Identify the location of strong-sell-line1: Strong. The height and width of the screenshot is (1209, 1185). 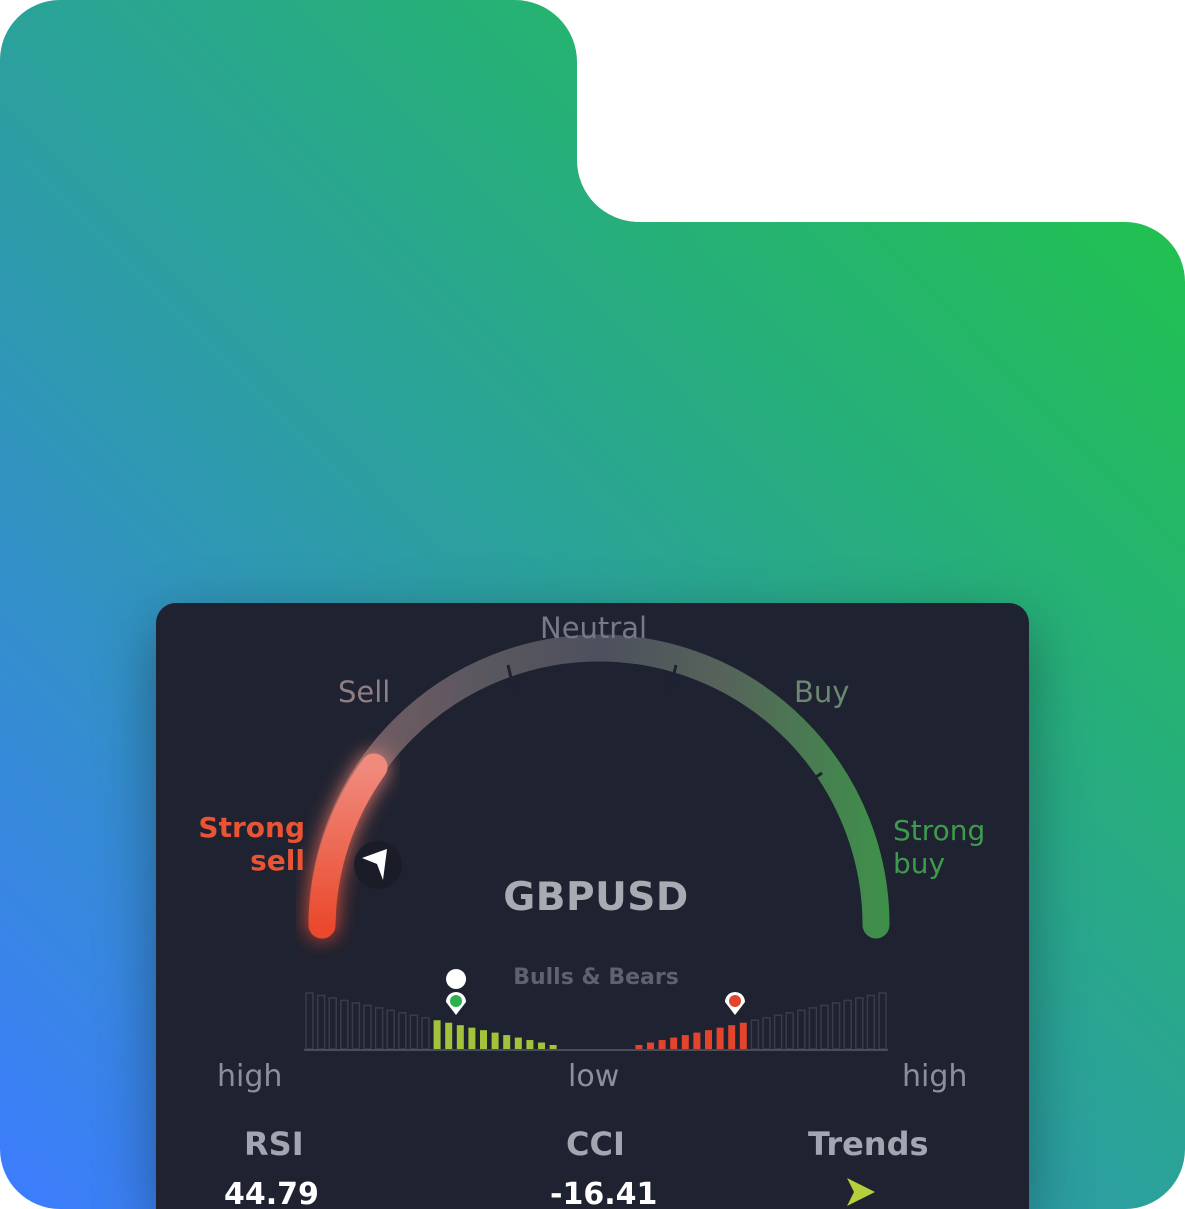
(251, 827).